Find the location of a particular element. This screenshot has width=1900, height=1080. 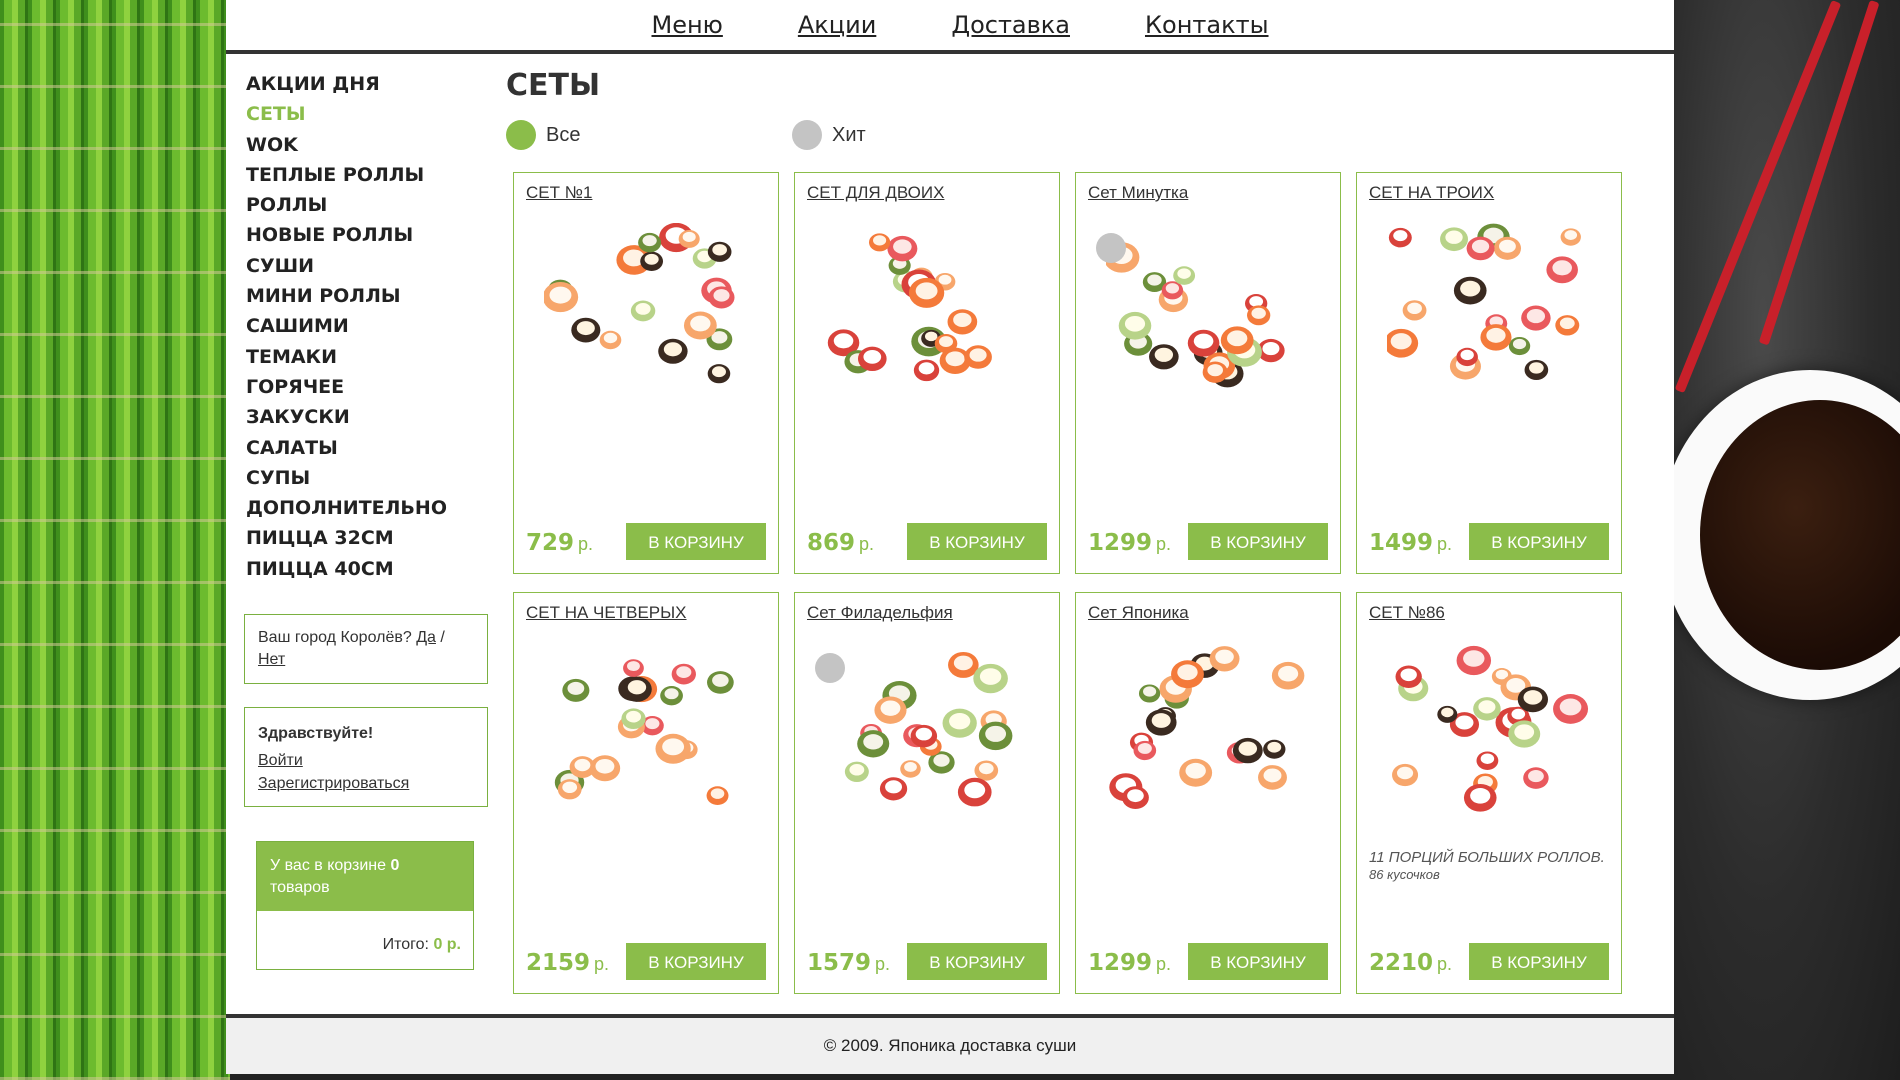

nav-link-3: Контакты is located at coordinates (1207, 25).